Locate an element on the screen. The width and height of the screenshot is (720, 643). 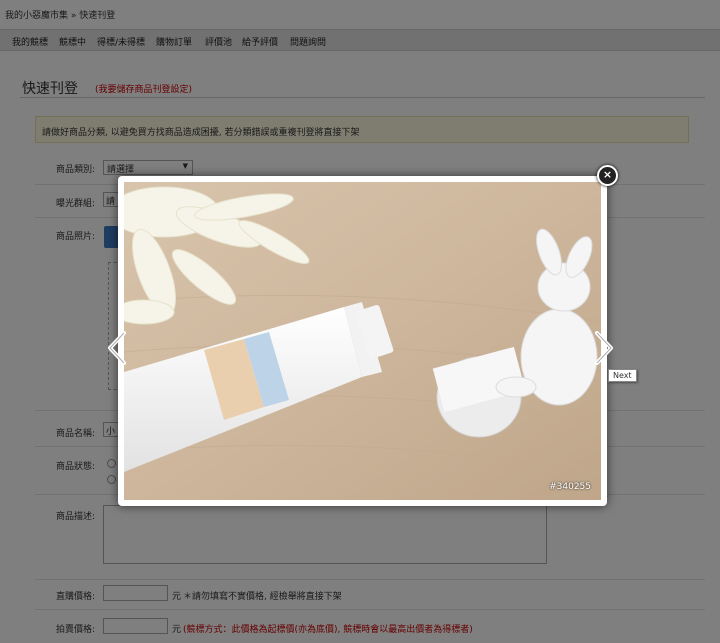
next-arrow-icon is located at coordinates (604, 348).